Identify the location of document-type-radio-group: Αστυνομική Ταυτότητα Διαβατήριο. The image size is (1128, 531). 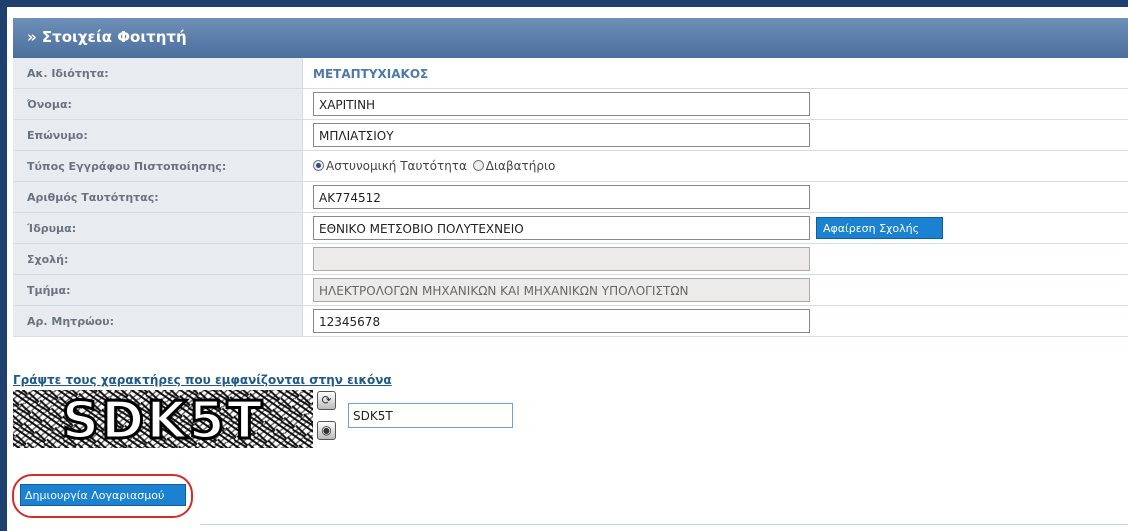
(434, 166).